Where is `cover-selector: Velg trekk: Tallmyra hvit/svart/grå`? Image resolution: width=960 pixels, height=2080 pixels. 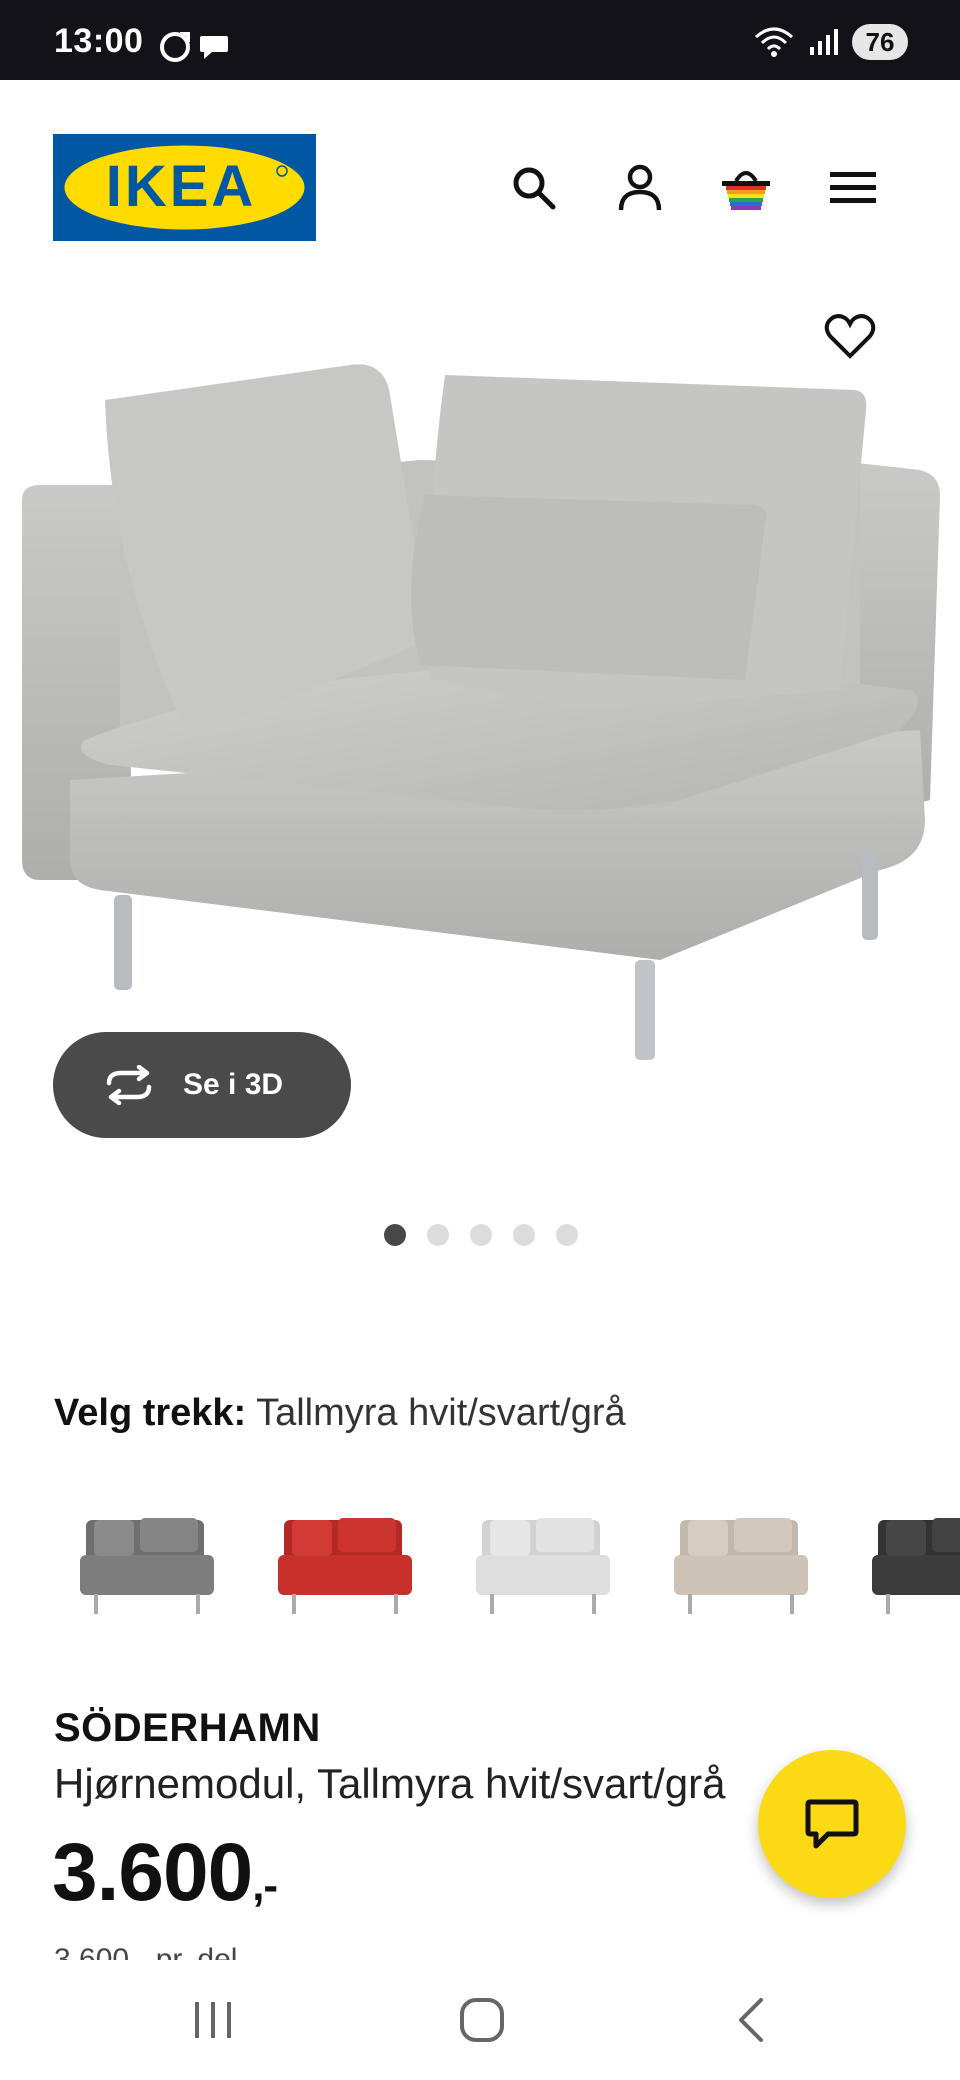
cover-selector: Velg trekk: Tallmyra hvit/svart/grå is located at coordinates (340, 1413).